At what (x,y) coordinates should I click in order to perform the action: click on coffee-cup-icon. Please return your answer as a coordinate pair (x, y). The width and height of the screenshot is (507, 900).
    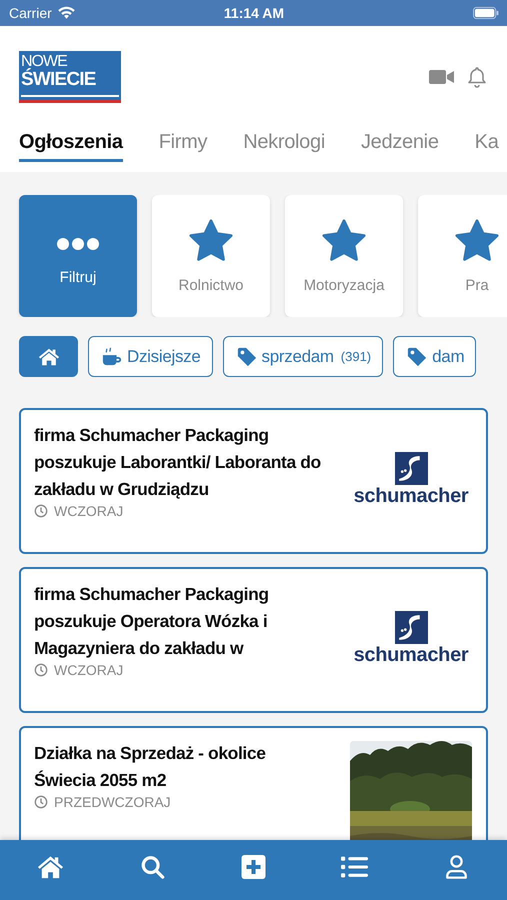
    Looking at the image, I should click on (112, 356).